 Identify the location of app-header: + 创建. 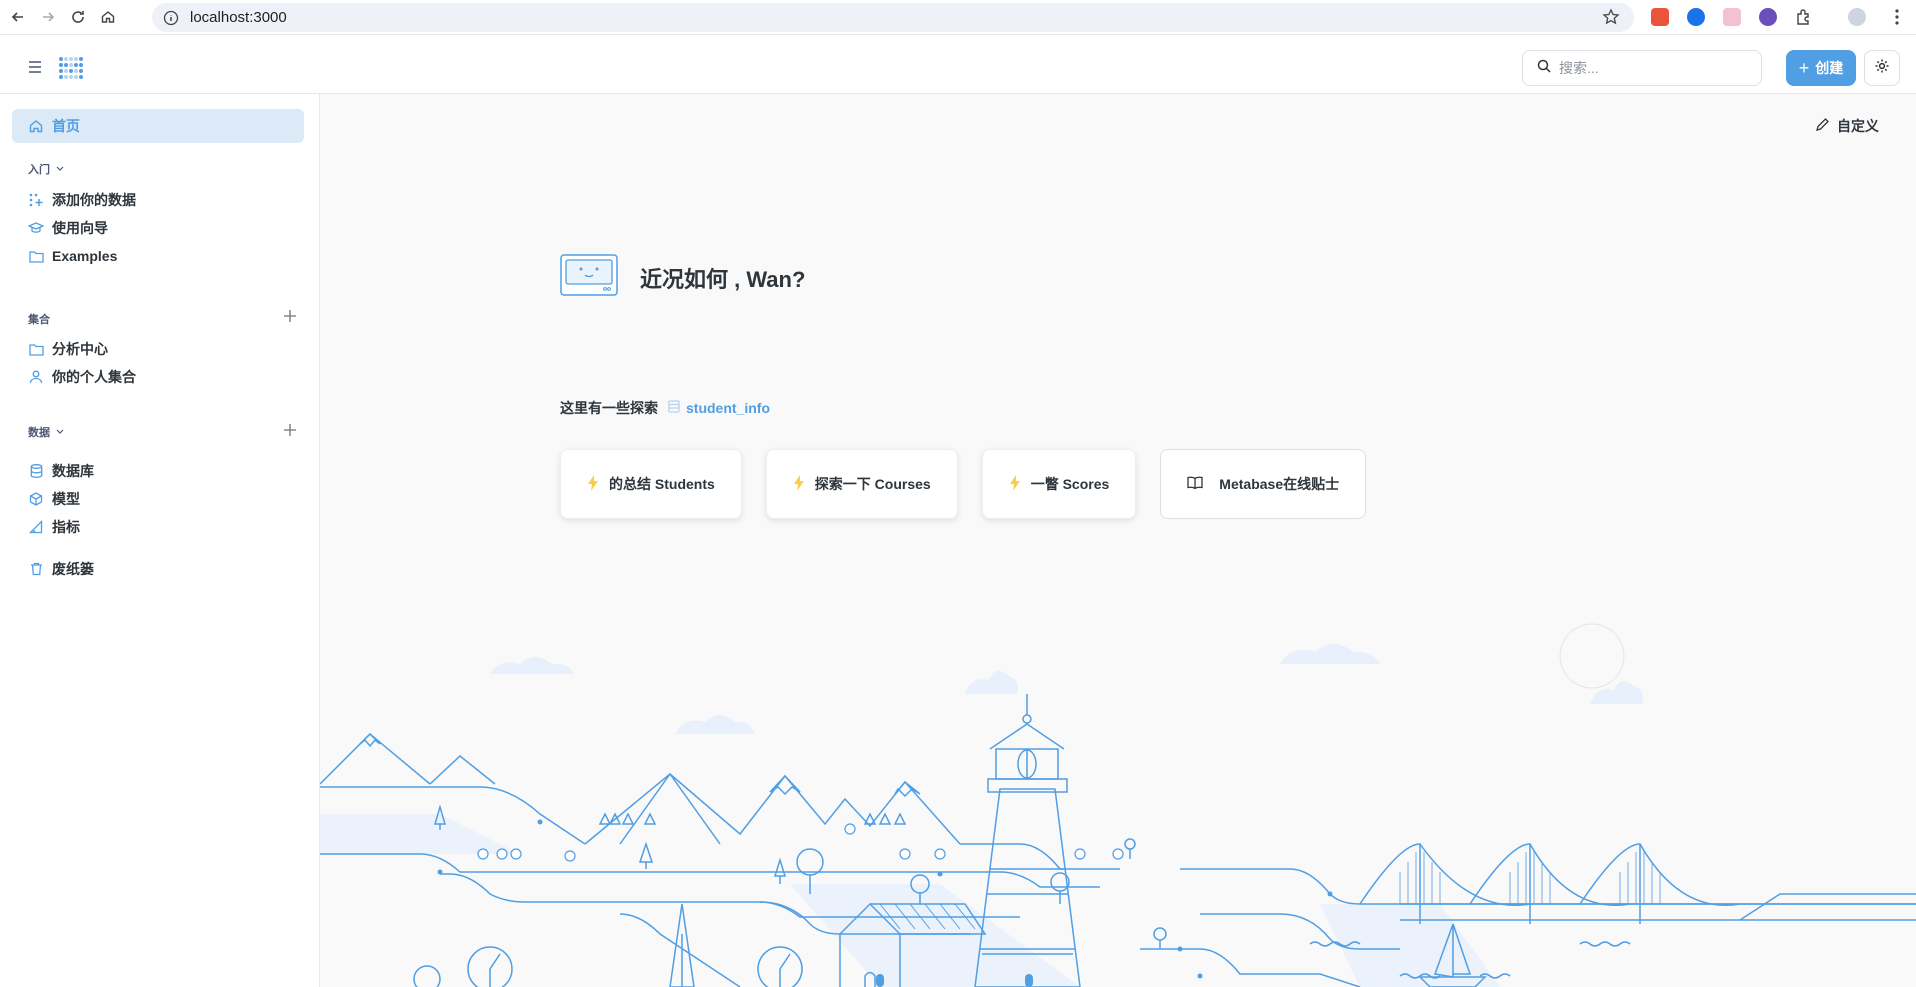
(958, 64).